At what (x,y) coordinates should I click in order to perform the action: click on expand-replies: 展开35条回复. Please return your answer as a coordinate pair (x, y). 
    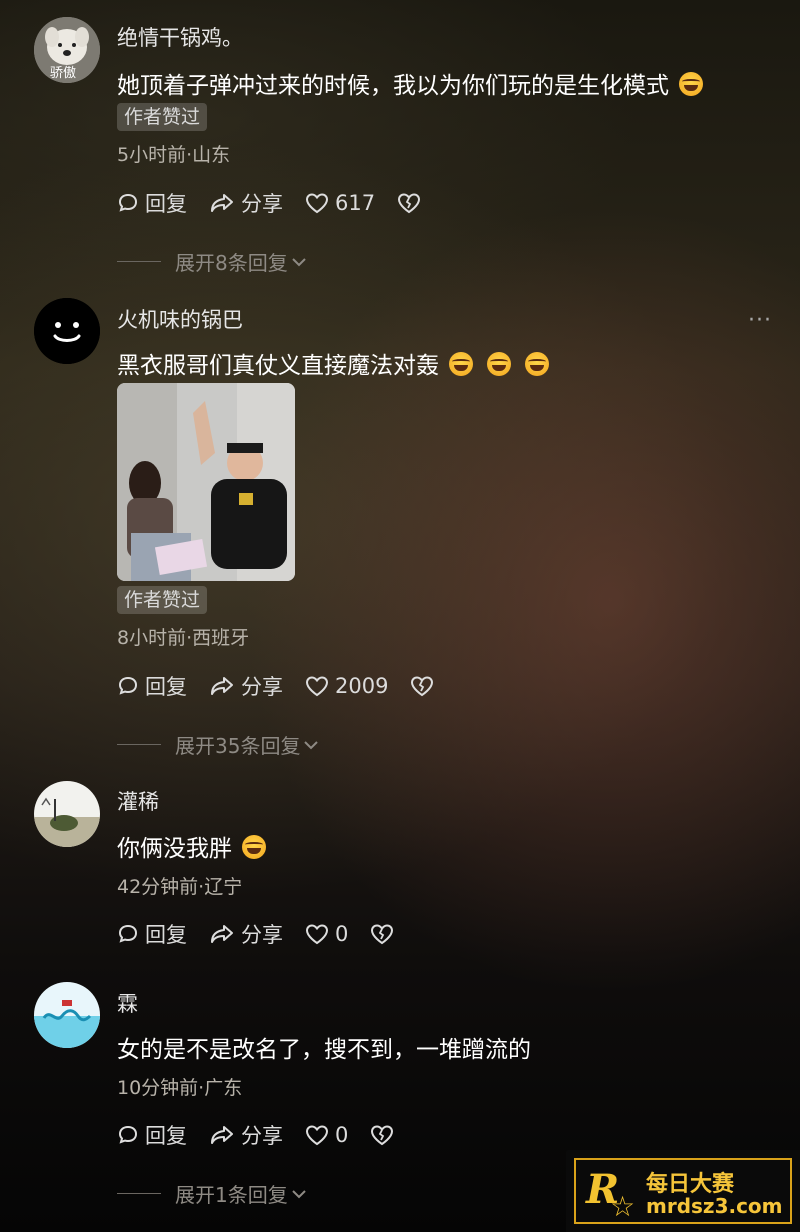
    Looking at the image, I should click on (218, 744).